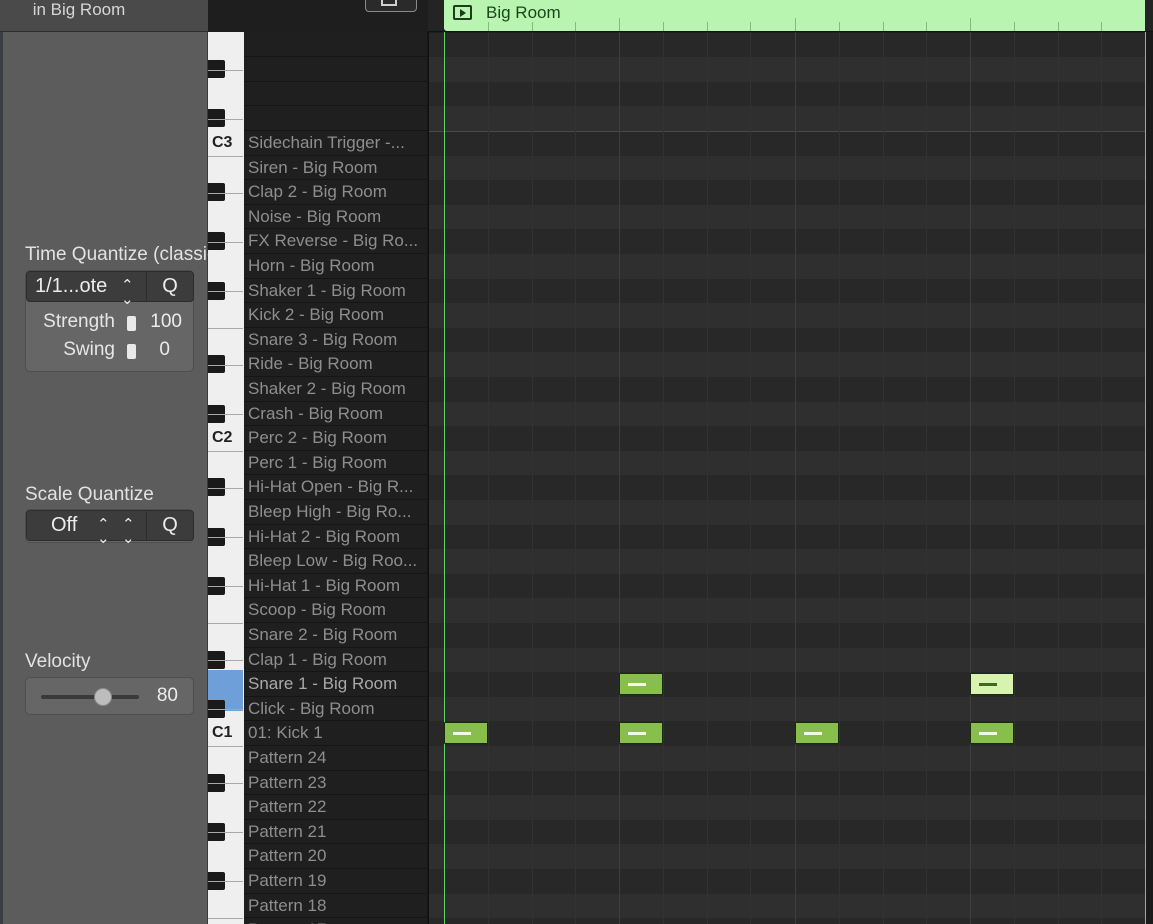  What do you see at coordinates (170, 525) in the screenshot?
I see `scale-quantize-q-button: Q` at bounding box center [170, 525].